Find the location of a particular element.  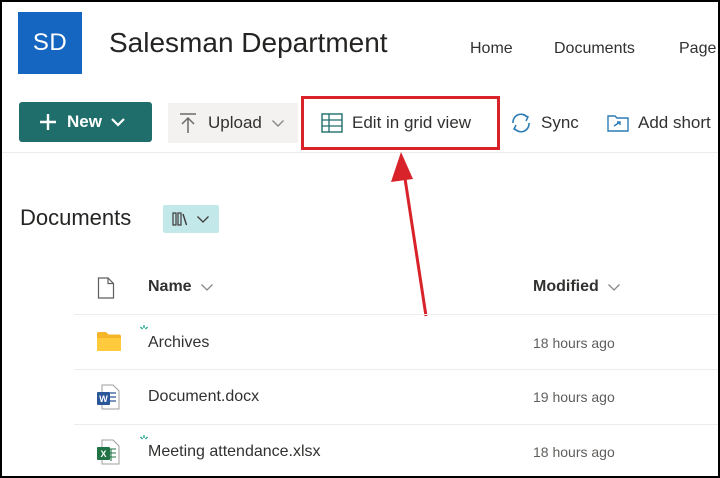

file-name: Archives is located at coordinates (178, 343).